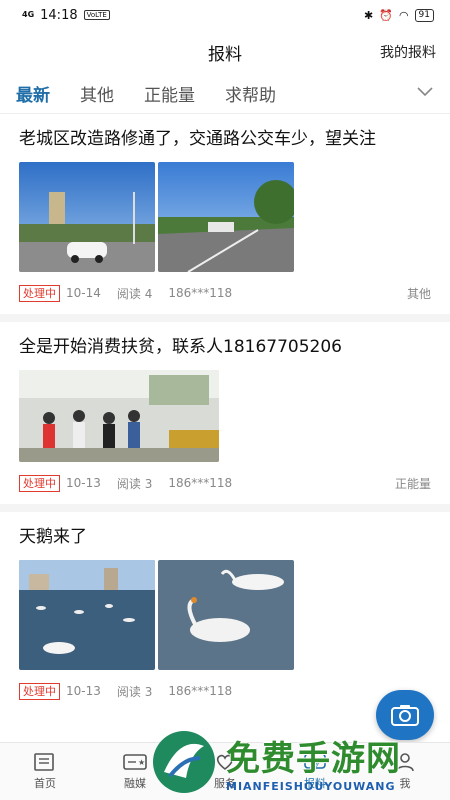 The width and height of the screenshot is (450, 800). Describe the element at coordinates (250, 93) in the screenshot. I see `tab-seek-help: 求帮助` at that location.